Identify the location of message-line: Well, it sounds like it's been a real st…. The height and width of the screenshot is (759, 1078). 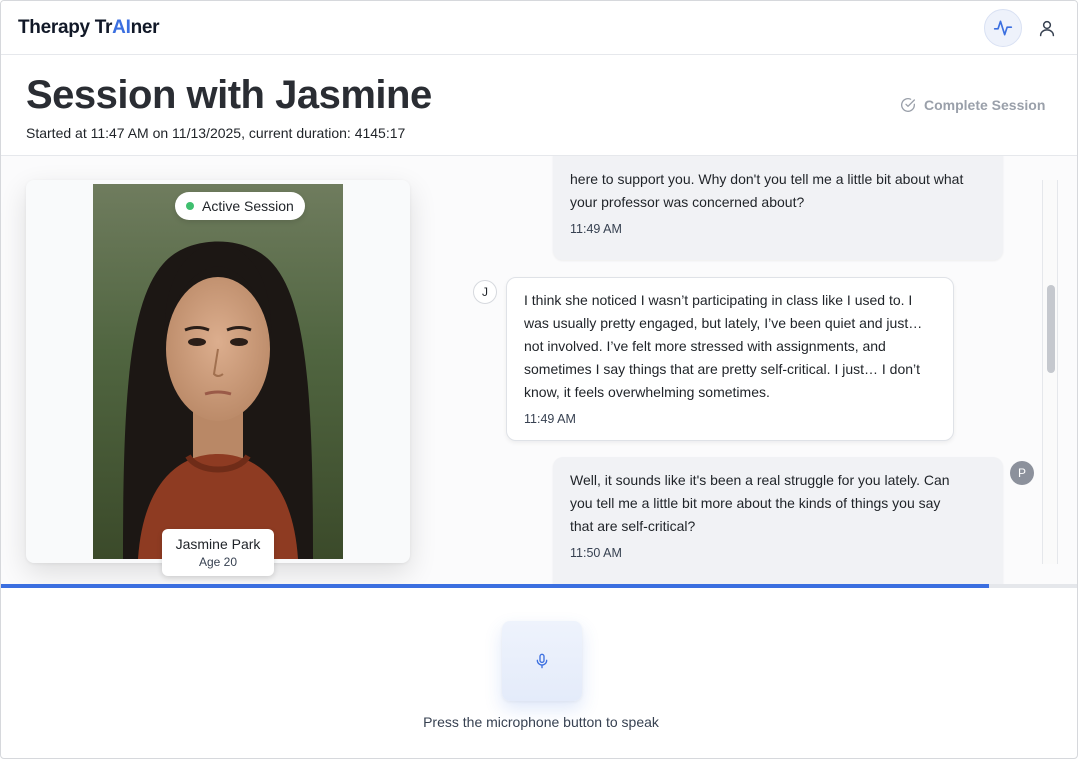
(760, 480).